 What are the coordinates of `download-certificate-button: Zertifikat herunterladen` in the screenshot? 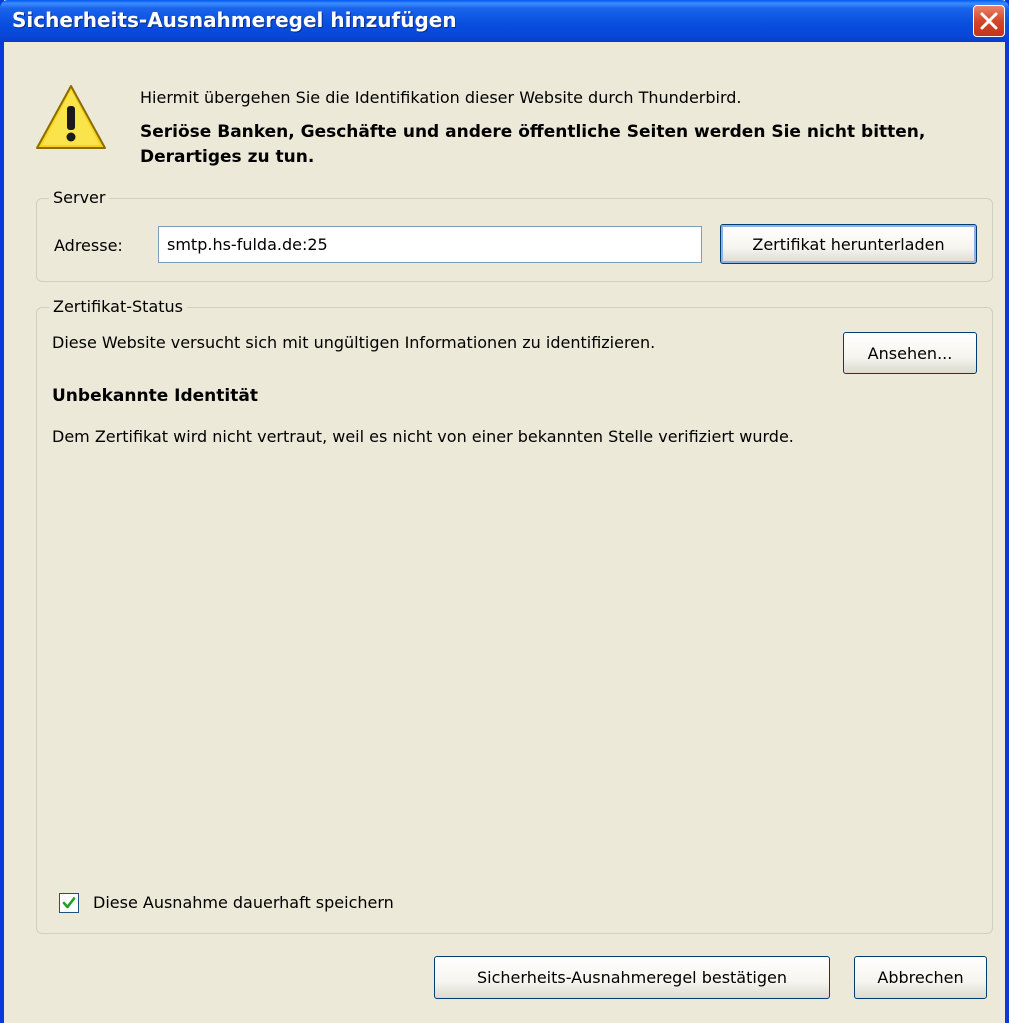 It's located at (848, 244).